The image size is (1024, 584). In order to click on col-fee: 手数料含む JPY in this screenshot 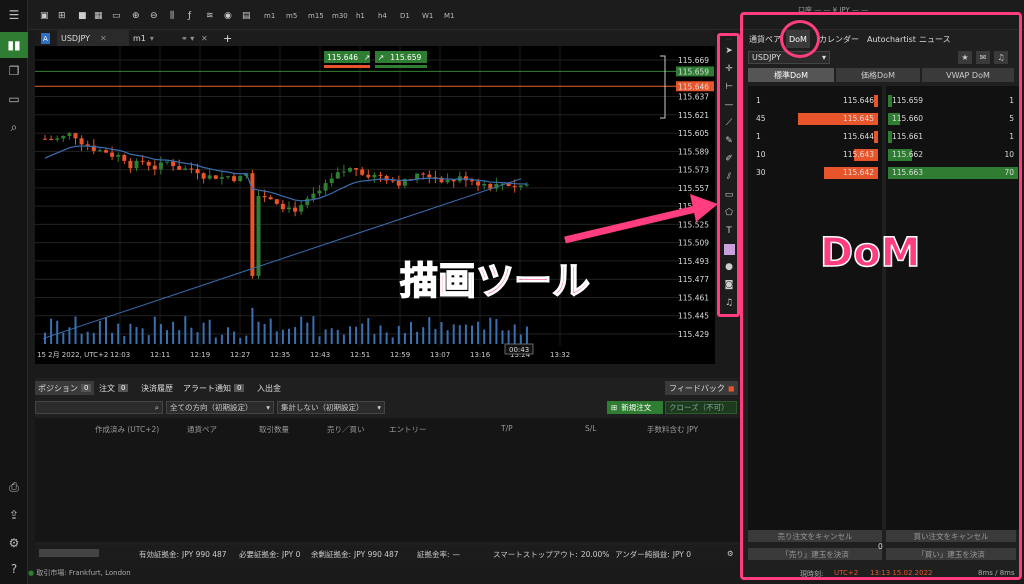, I will do `click(672, 429)`.